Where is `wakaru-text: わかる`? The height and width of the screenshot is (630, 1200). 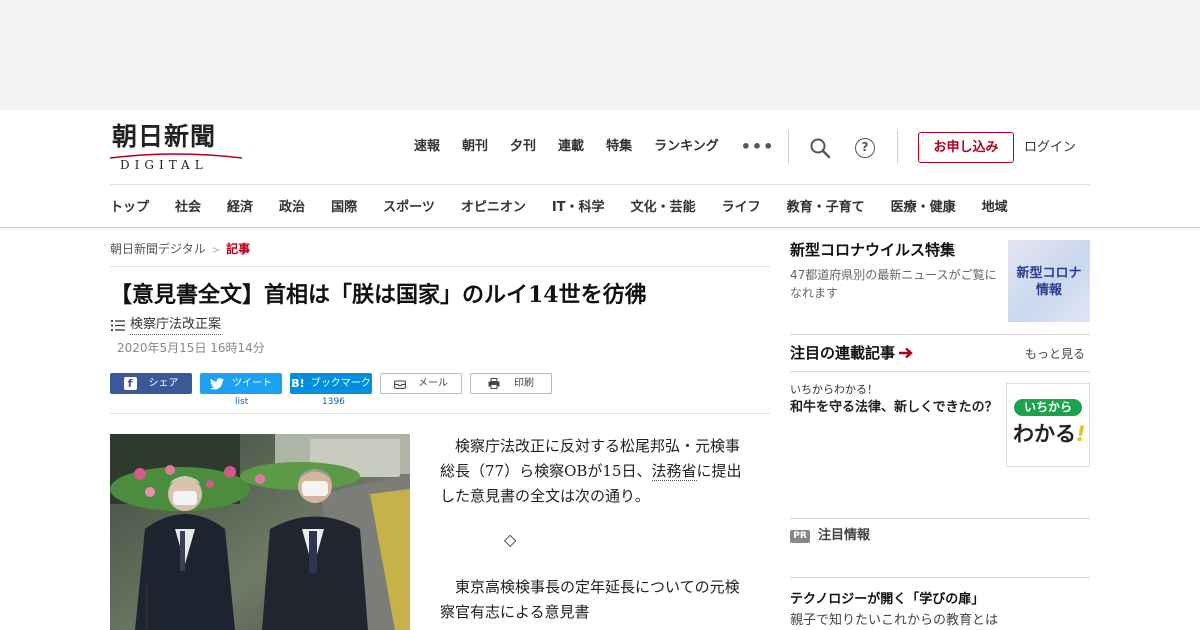
wakaru-text: わかる is located at coordinates (1044, 434).